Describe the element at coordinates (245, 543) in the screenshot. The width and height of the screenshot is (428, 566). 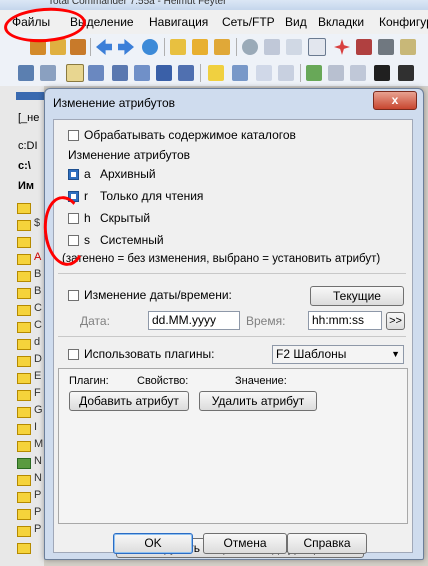
I see `cancel-button: Отмена` at that location.